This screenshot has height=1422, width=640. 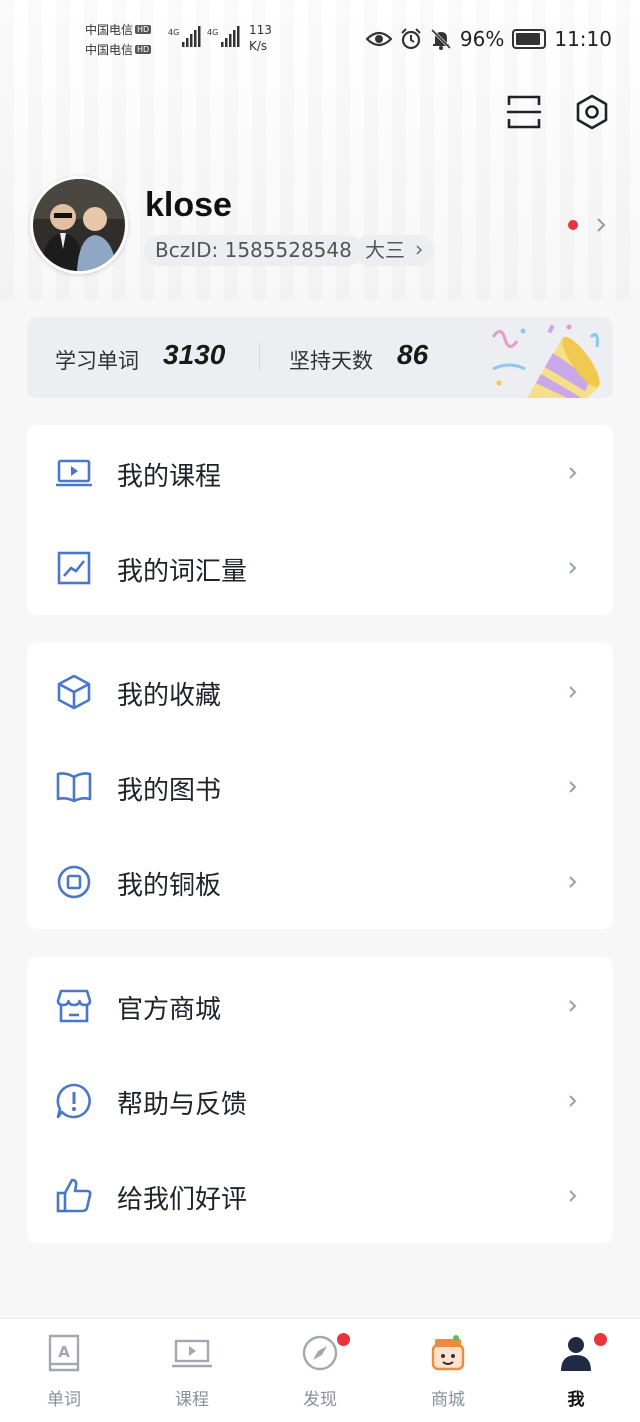 I want to click on discover-badge-dot, so click(x=343, y=1339).